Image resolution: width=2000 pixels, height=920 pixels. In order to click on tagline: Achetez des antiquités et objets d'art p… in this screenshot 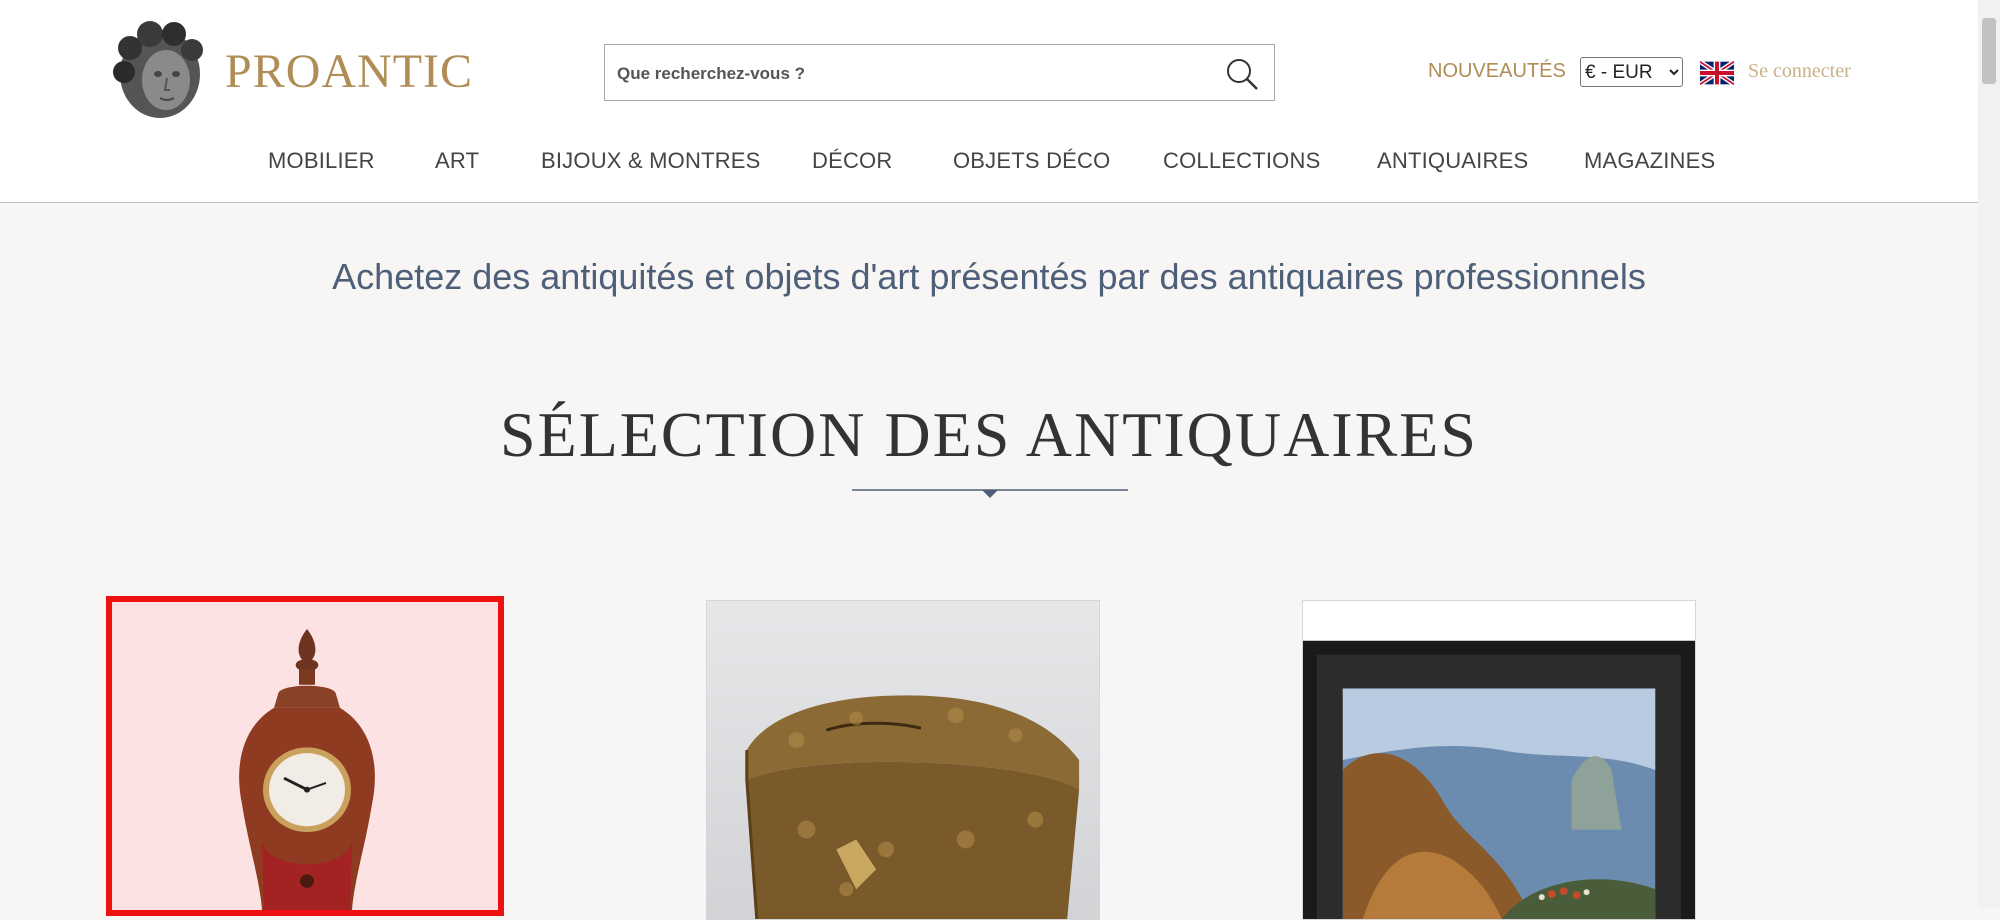, I will do `click(989, 276)`.